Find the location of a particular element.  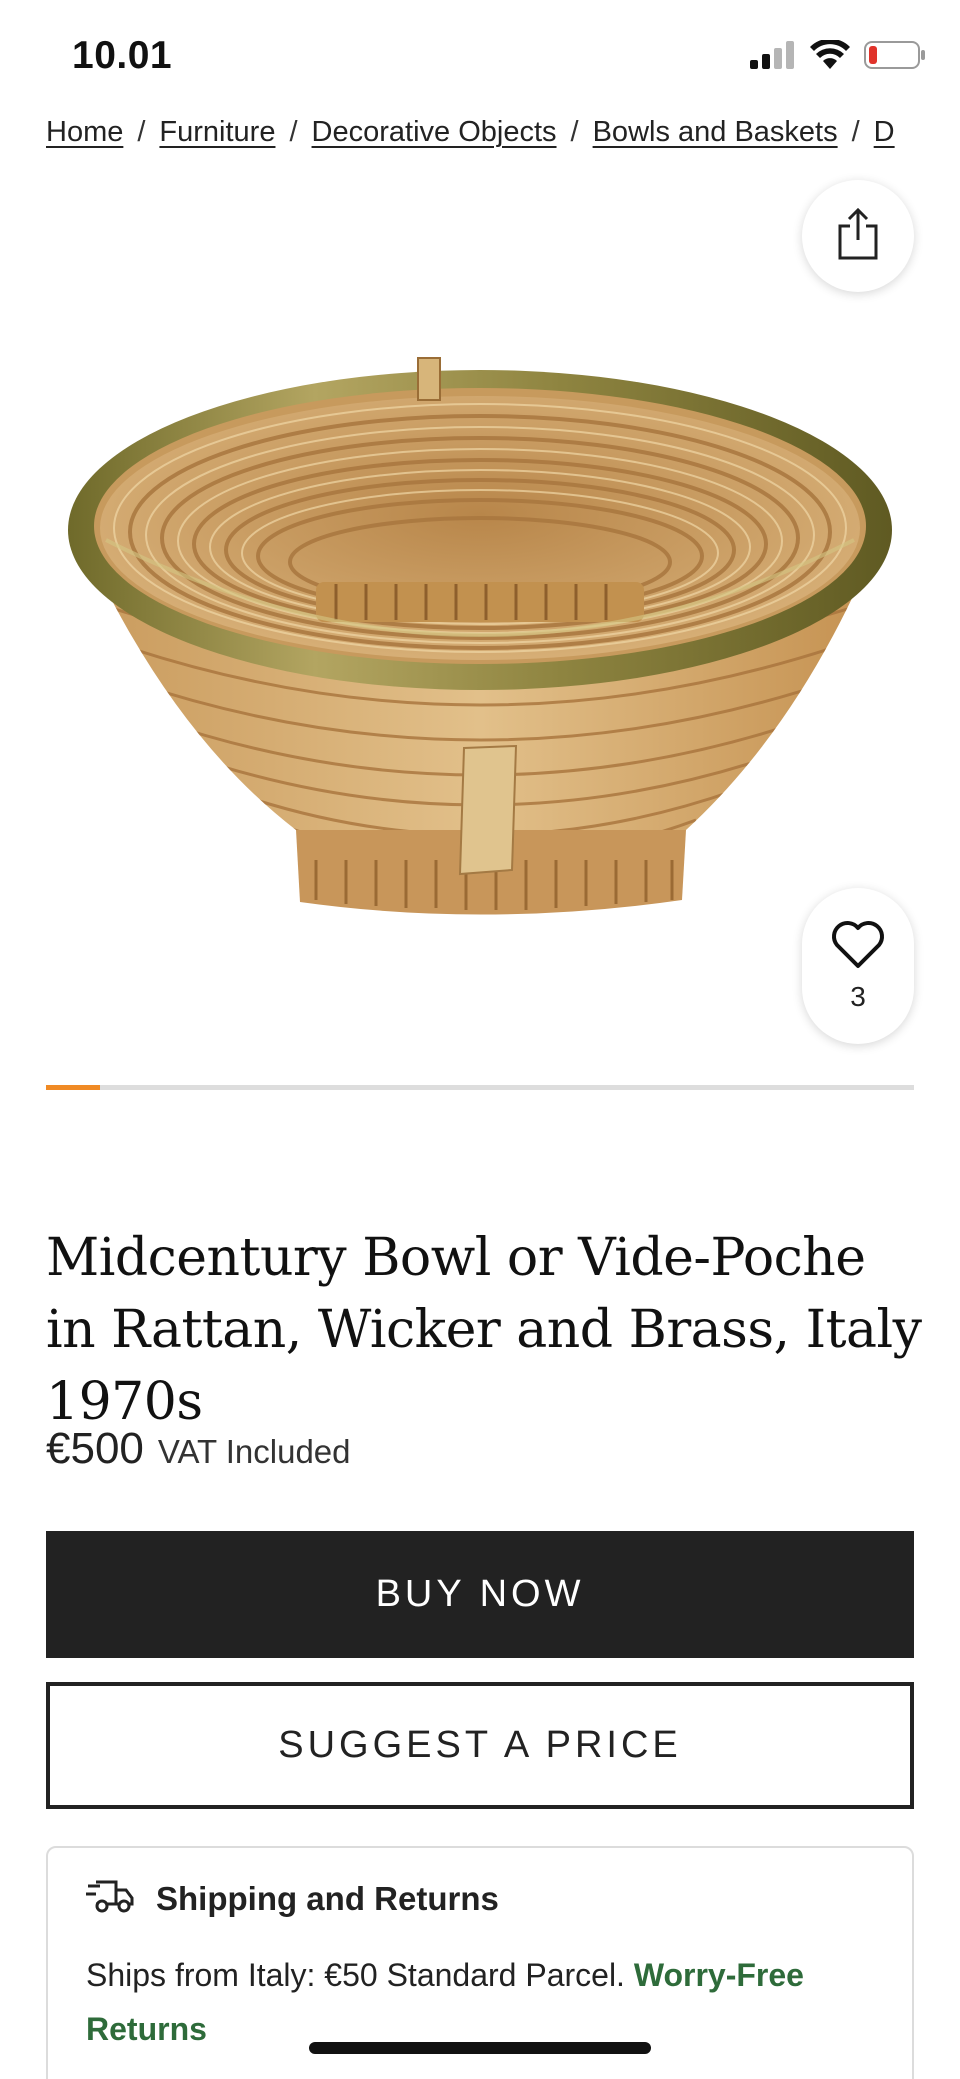

carousel-progress is located at coordinates (480, 1087).